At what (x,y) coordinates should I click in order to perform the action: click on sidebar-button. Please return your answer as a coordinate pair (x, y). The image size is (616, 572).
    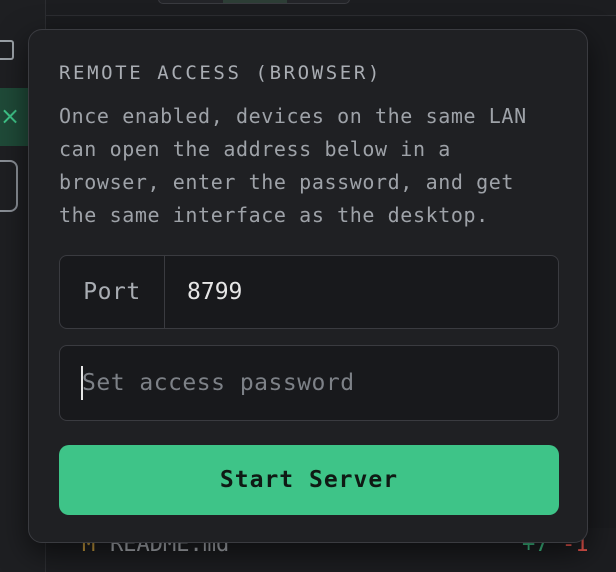
    Looking at the image, I should click on (9, 186).